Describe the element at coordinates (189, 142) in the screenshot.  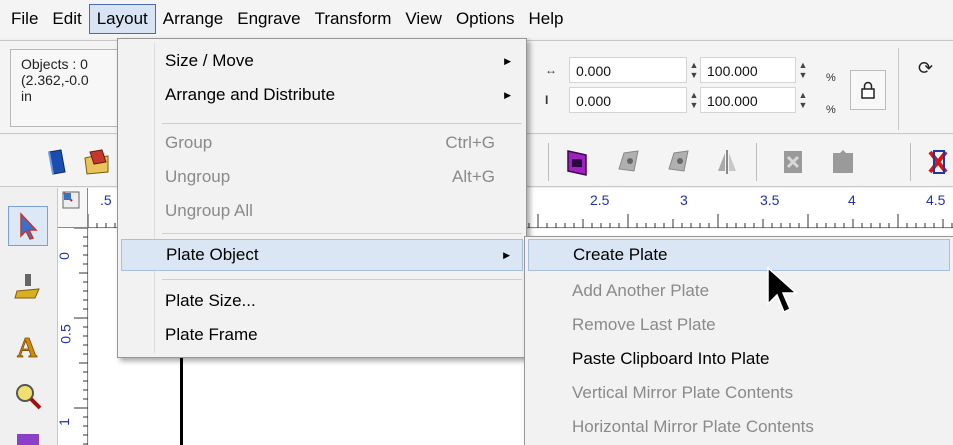
I see `menu-item-label: Group` at that location.